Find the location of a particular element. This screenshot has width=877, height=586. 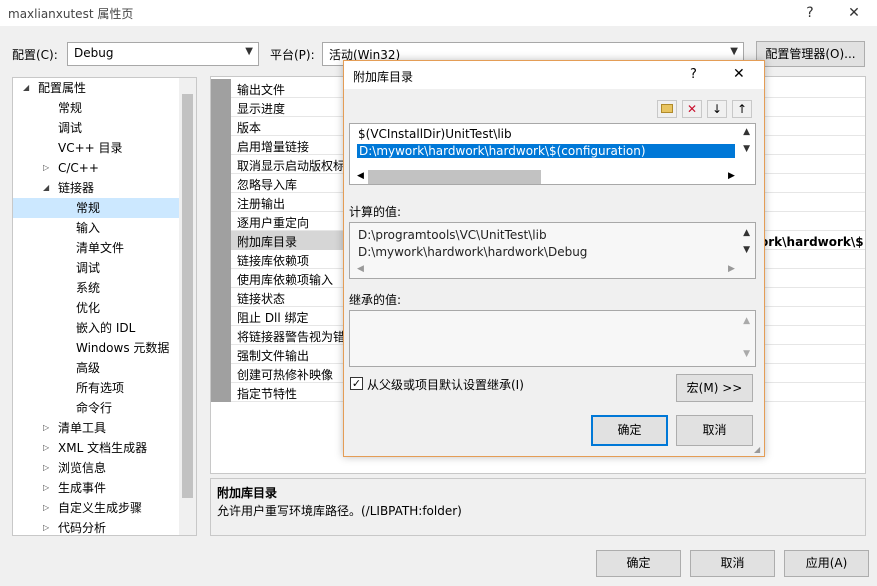

dialog-help-button: ? is located at coordinates (693, 74).